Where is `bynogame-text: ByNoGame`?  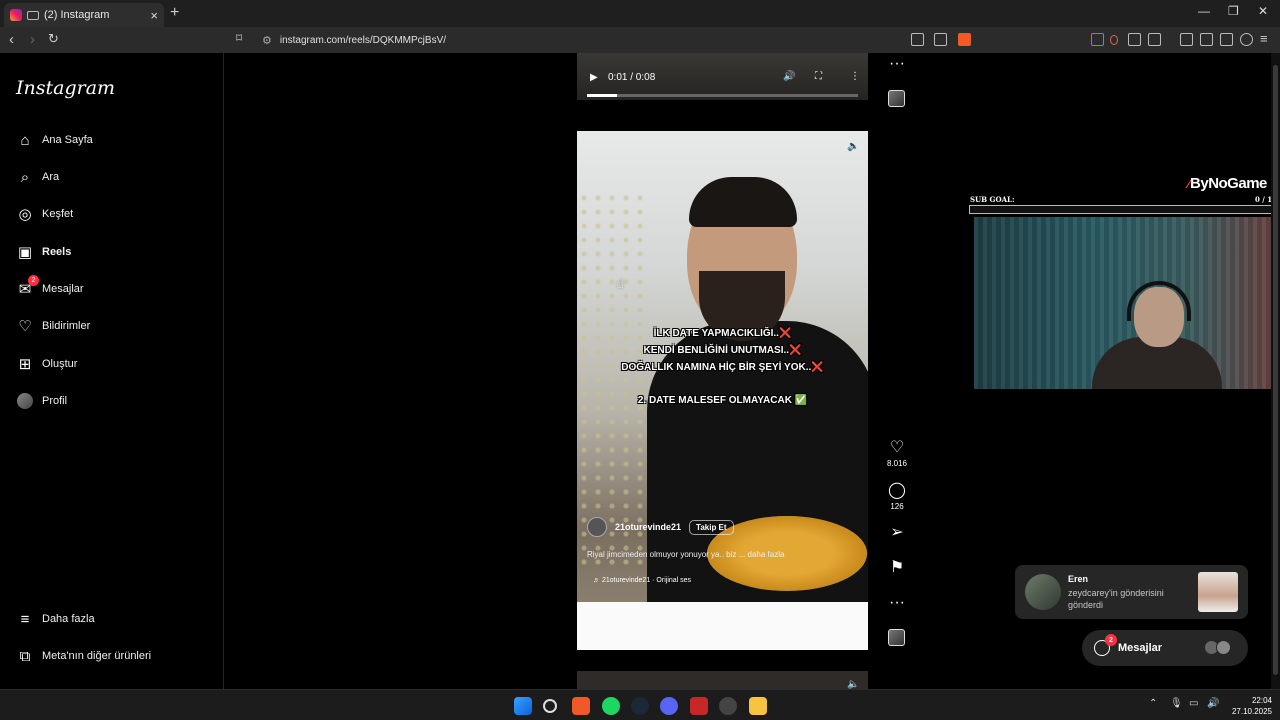 bynogame-text: ByNoGame is located at coordinates (1228, 183).